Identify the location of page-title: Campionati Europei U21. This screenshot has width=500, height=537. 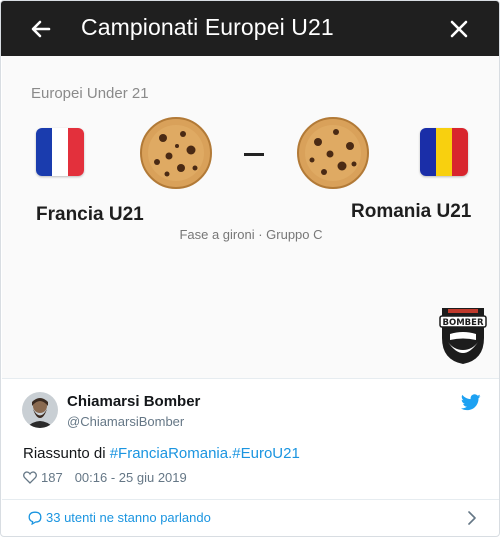
(207, 27).